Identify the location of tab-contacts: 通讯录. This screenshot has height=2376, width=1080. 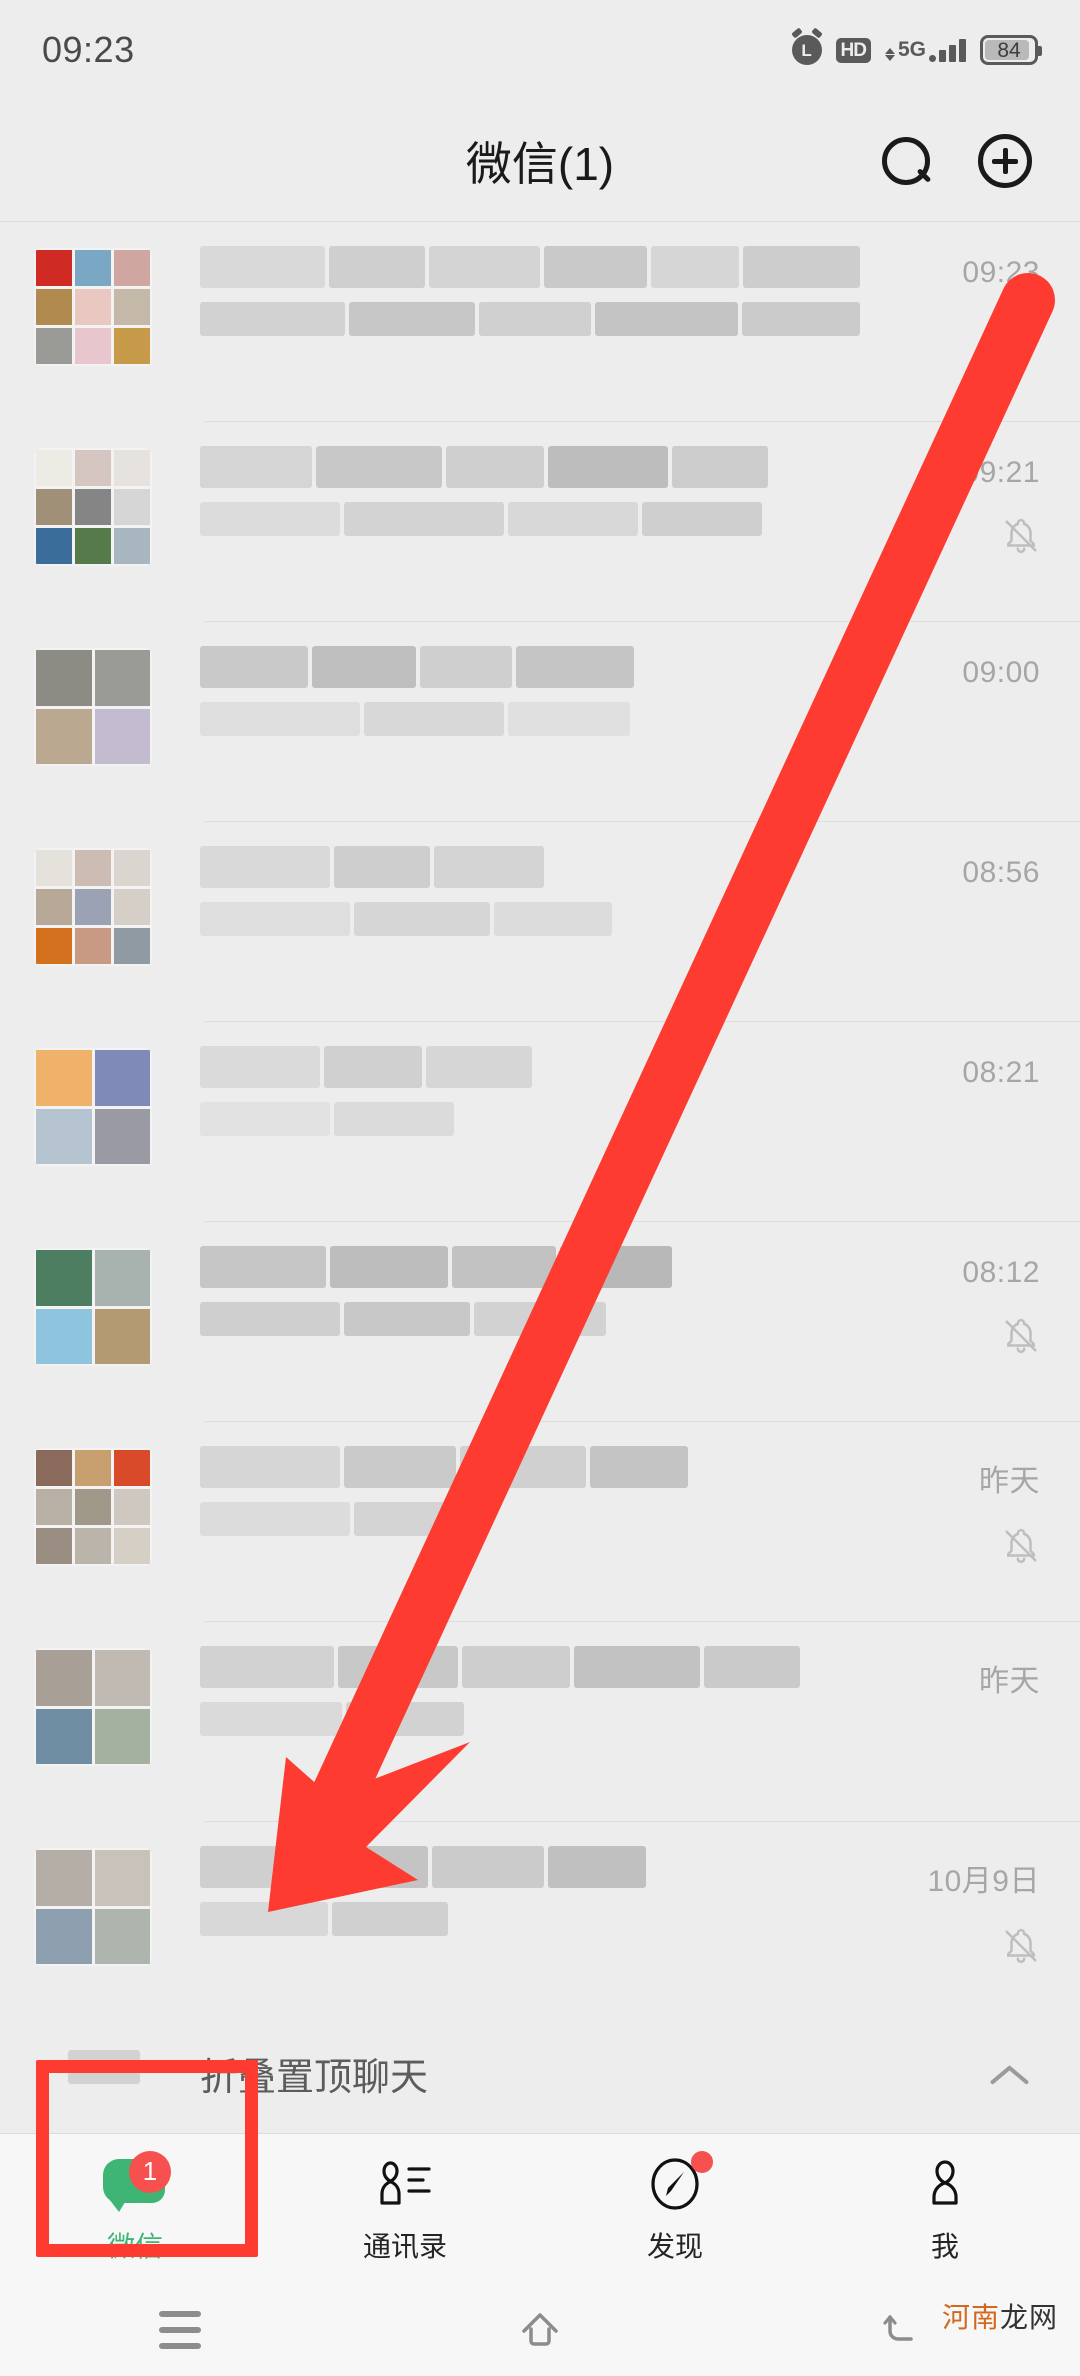
(405, 2208).